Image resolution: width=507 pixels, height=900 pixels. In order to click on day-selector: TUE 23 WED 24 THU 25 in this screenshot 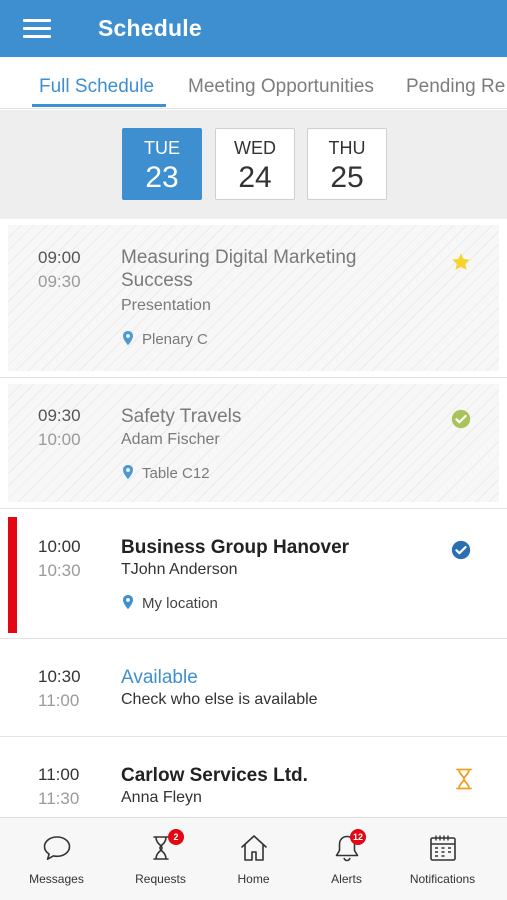, I will do `click(253, 164)`.